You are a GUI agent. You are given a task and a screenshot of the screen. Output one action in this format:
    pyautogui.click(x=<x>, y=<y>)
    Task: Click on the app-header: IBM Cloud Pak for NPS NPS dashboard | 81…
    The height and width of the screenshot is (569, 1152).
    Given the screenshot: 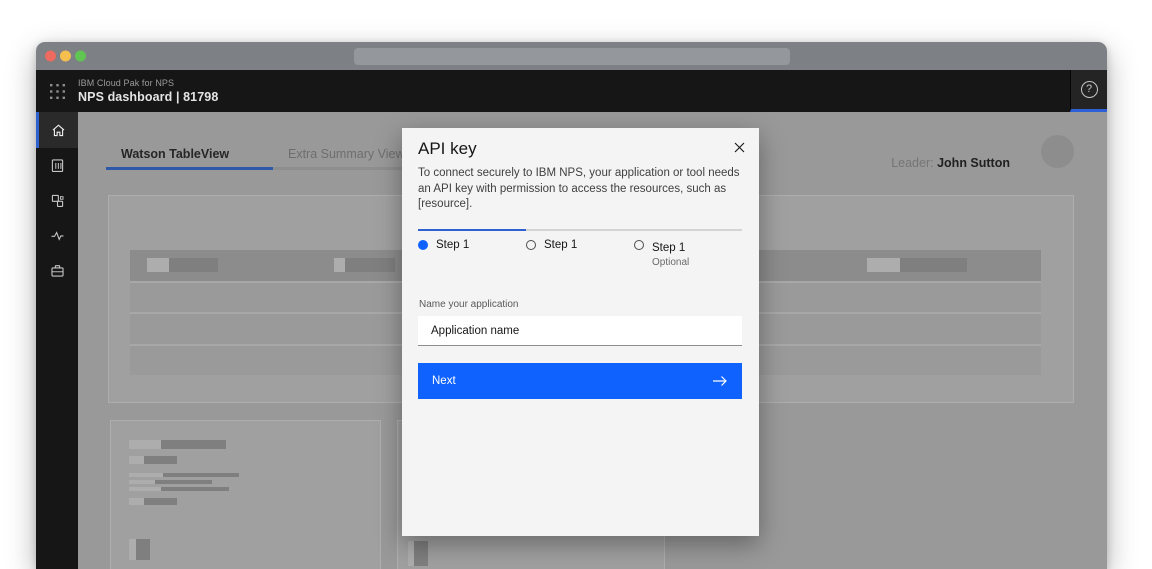 What is the action you would take?
    pyautogui.click(x=571, y=91)
    